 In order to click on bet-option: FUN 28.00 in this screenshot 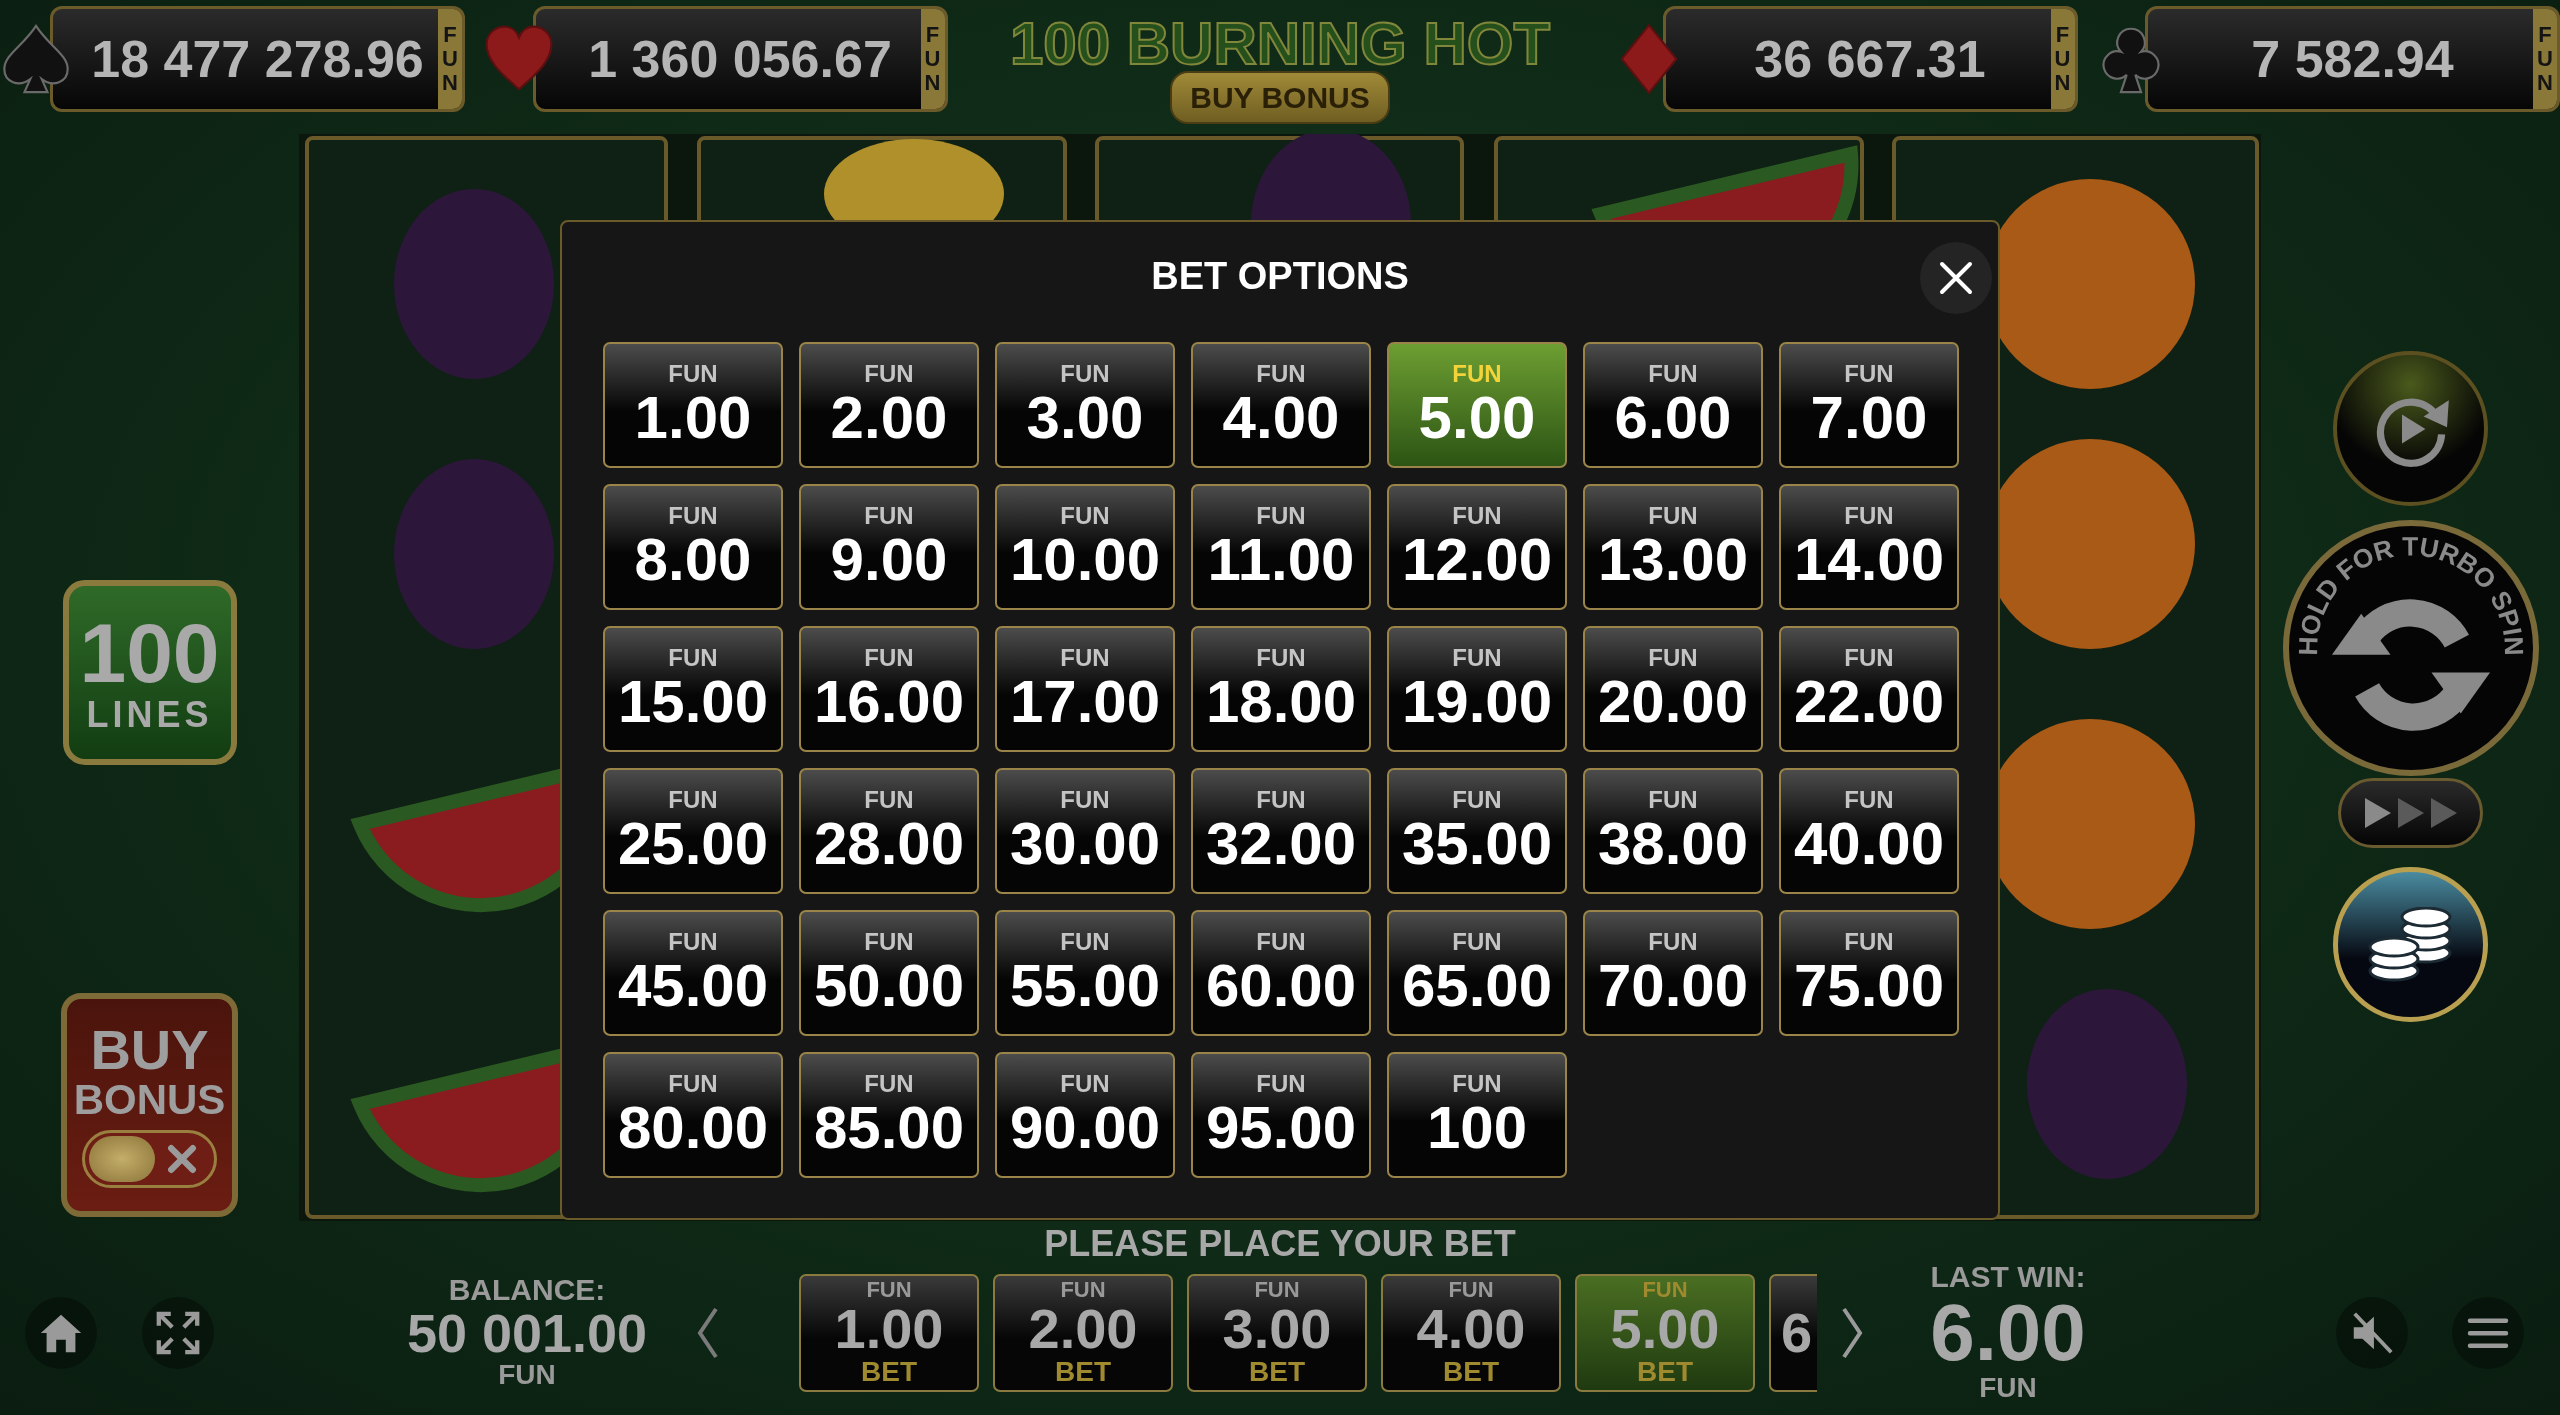, I will do `click(889, 831)`.